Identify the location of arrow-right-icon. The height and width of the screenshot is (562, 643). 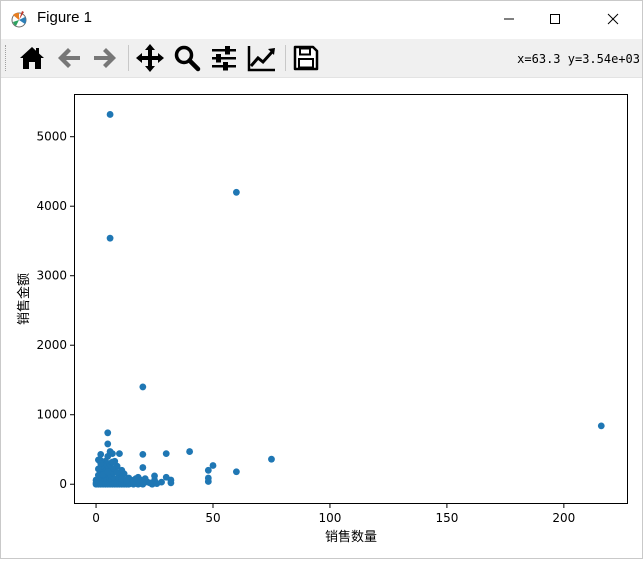
(105, 58).